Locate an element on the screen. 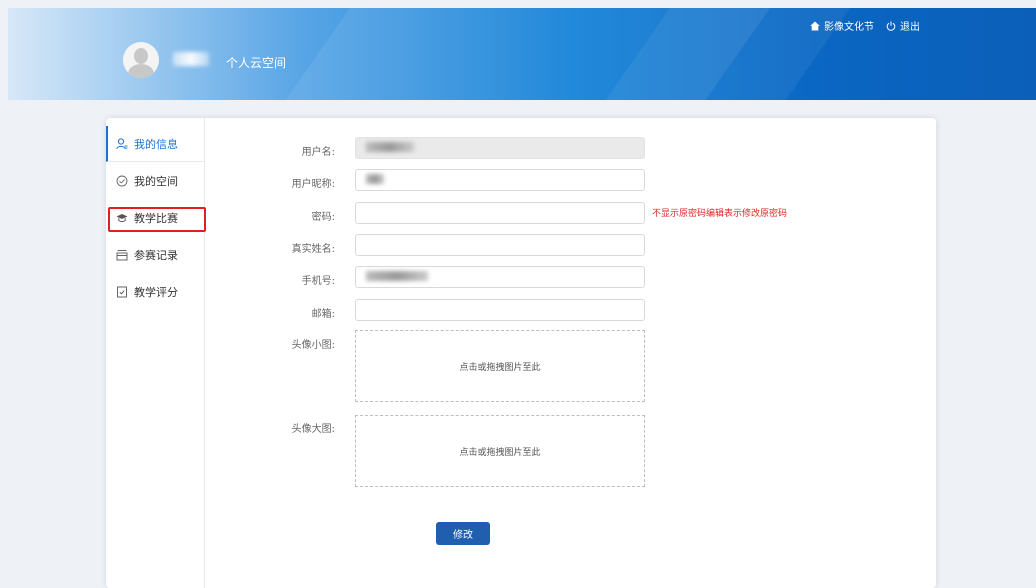 Image resolution: width=1036 pixels, height=588 pixels. sidebar-item-teaching-scoring: 教学评分 is located at coordinates (155, 292).